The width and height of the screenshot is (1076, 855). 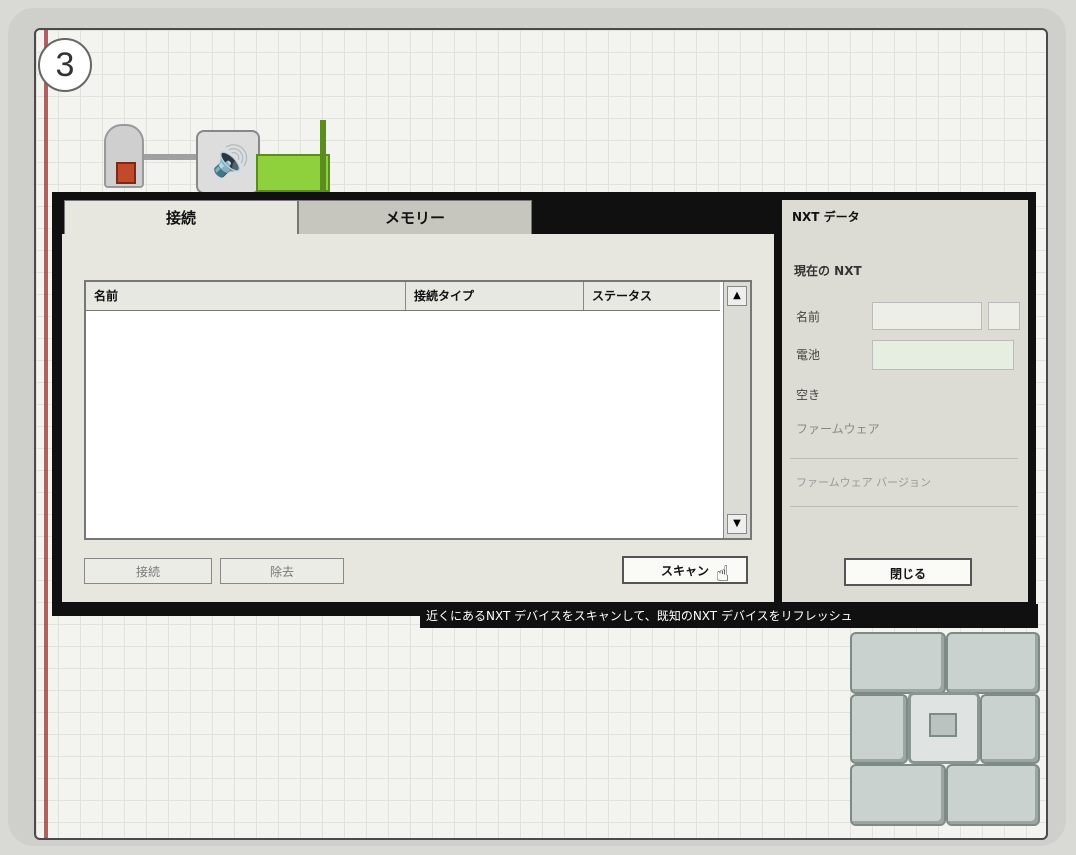 I want to click on current-nxt-label: 現在の NXT, so click(x=828, y=271).